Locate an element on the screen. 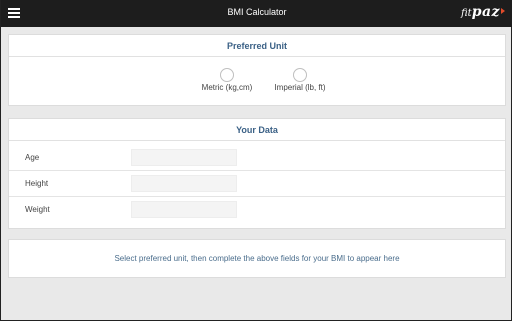  logo-text-fit: fit is located at coordinates (466, 13).